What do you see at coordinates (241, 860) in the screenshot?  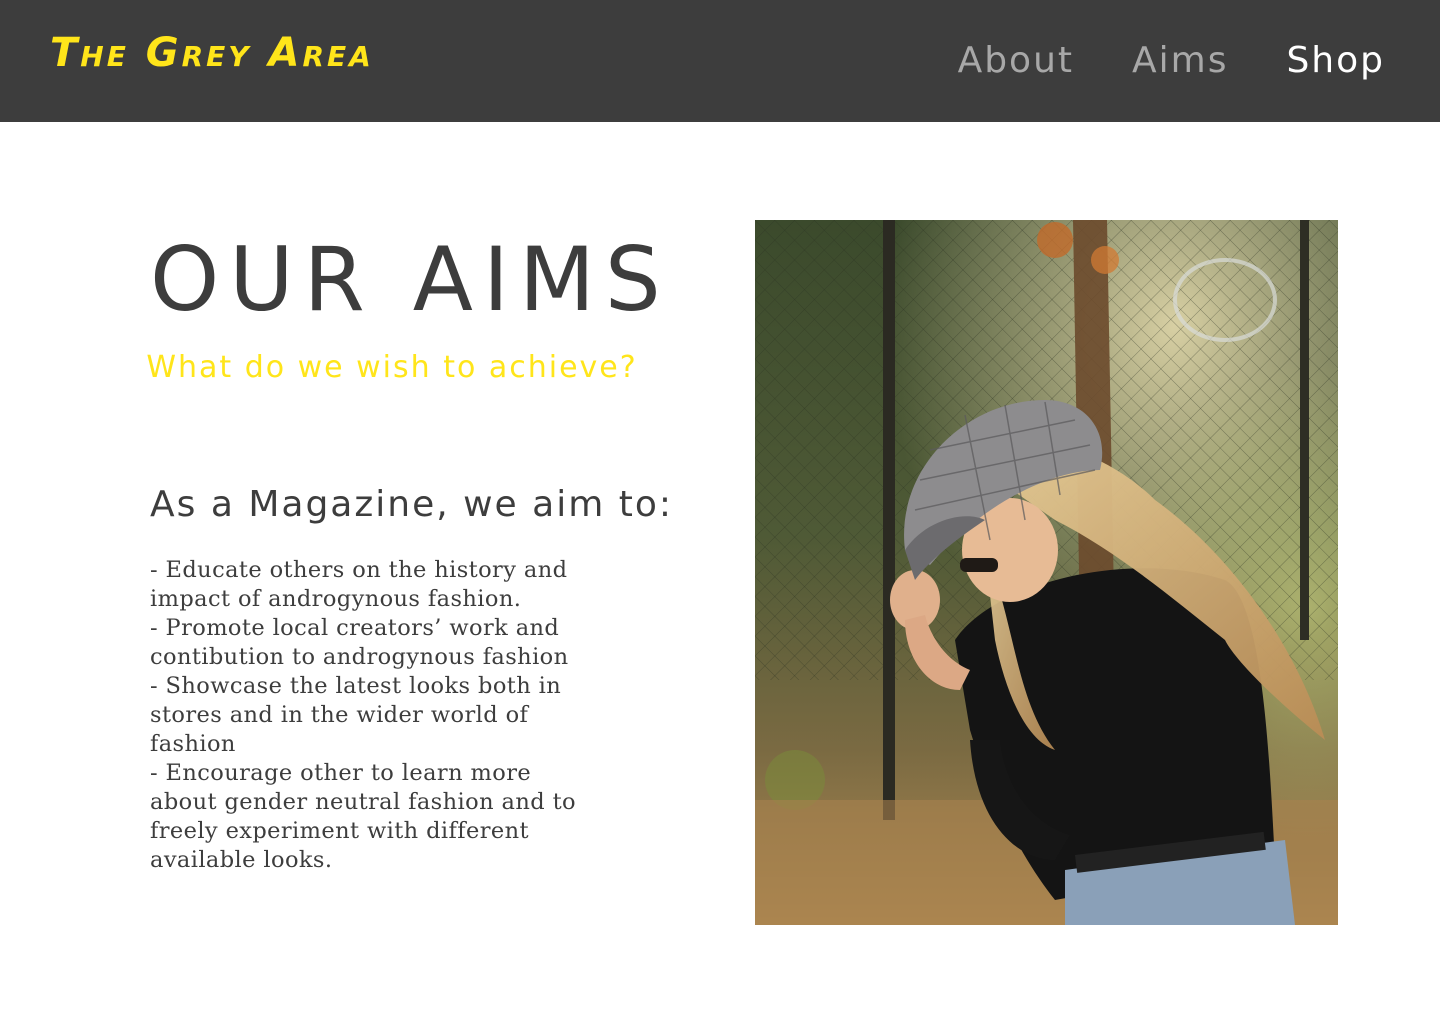 I see `aims-line: available looks.` at bounding box center [241, 860].